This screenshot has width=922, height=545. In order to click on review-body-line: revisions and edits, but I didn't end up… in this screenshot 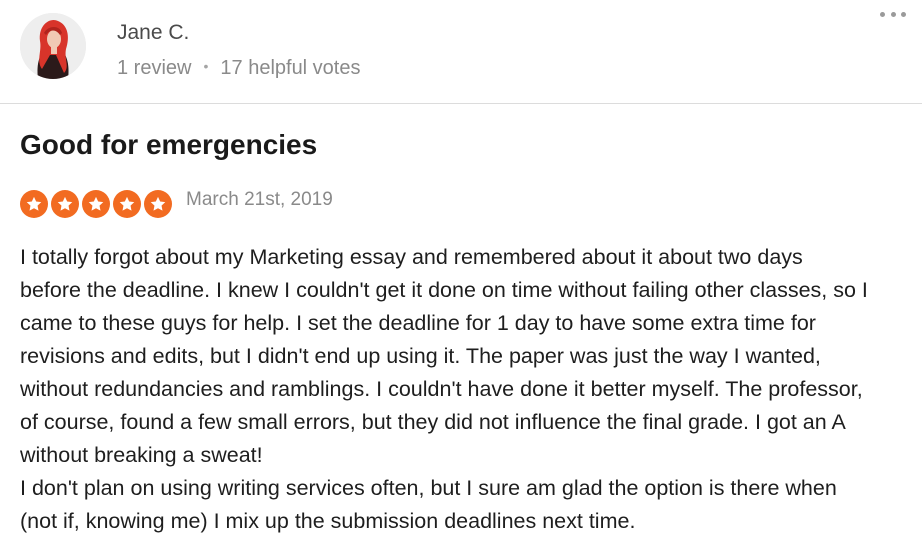, I will do `click(420, 356)`.